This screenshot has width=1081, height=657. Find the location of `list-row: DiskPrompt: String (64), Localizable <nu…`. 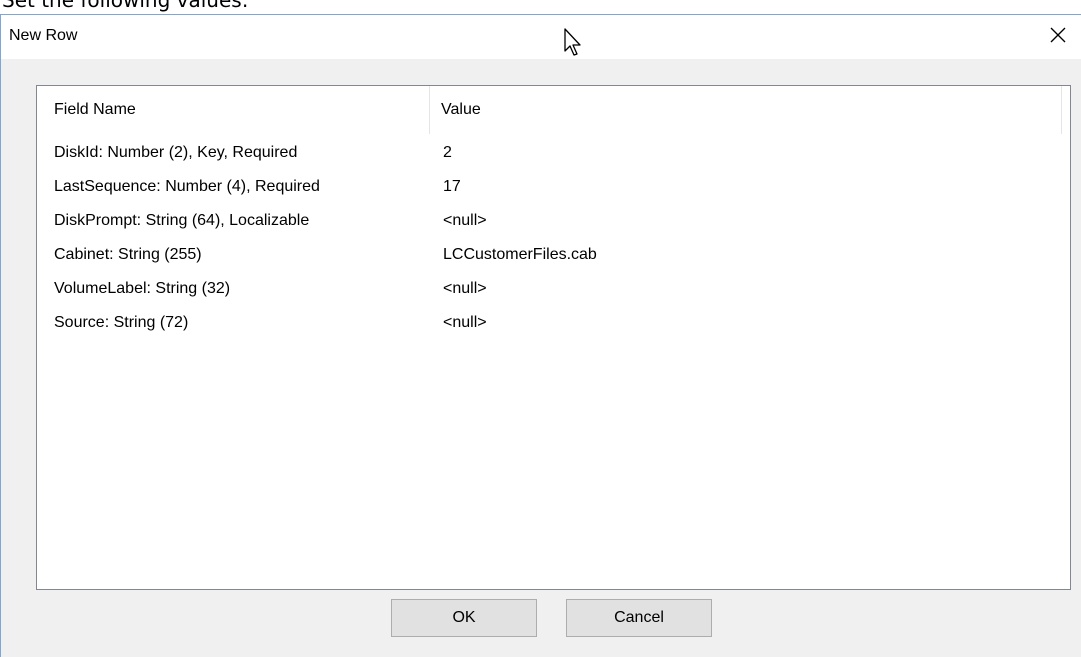

list-row: DiskPrompt: String (64), Localizable <nu… is located at coordinates (553, 225).